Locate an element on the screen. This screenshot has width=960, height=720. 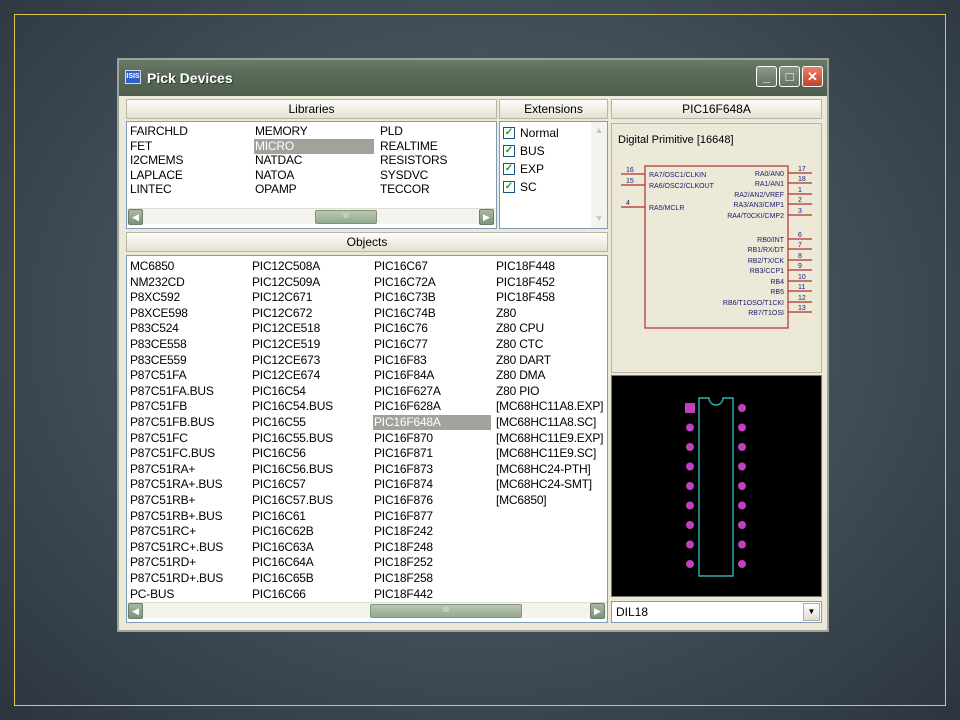
library-item: PLD is located at coordinates (439, 131).